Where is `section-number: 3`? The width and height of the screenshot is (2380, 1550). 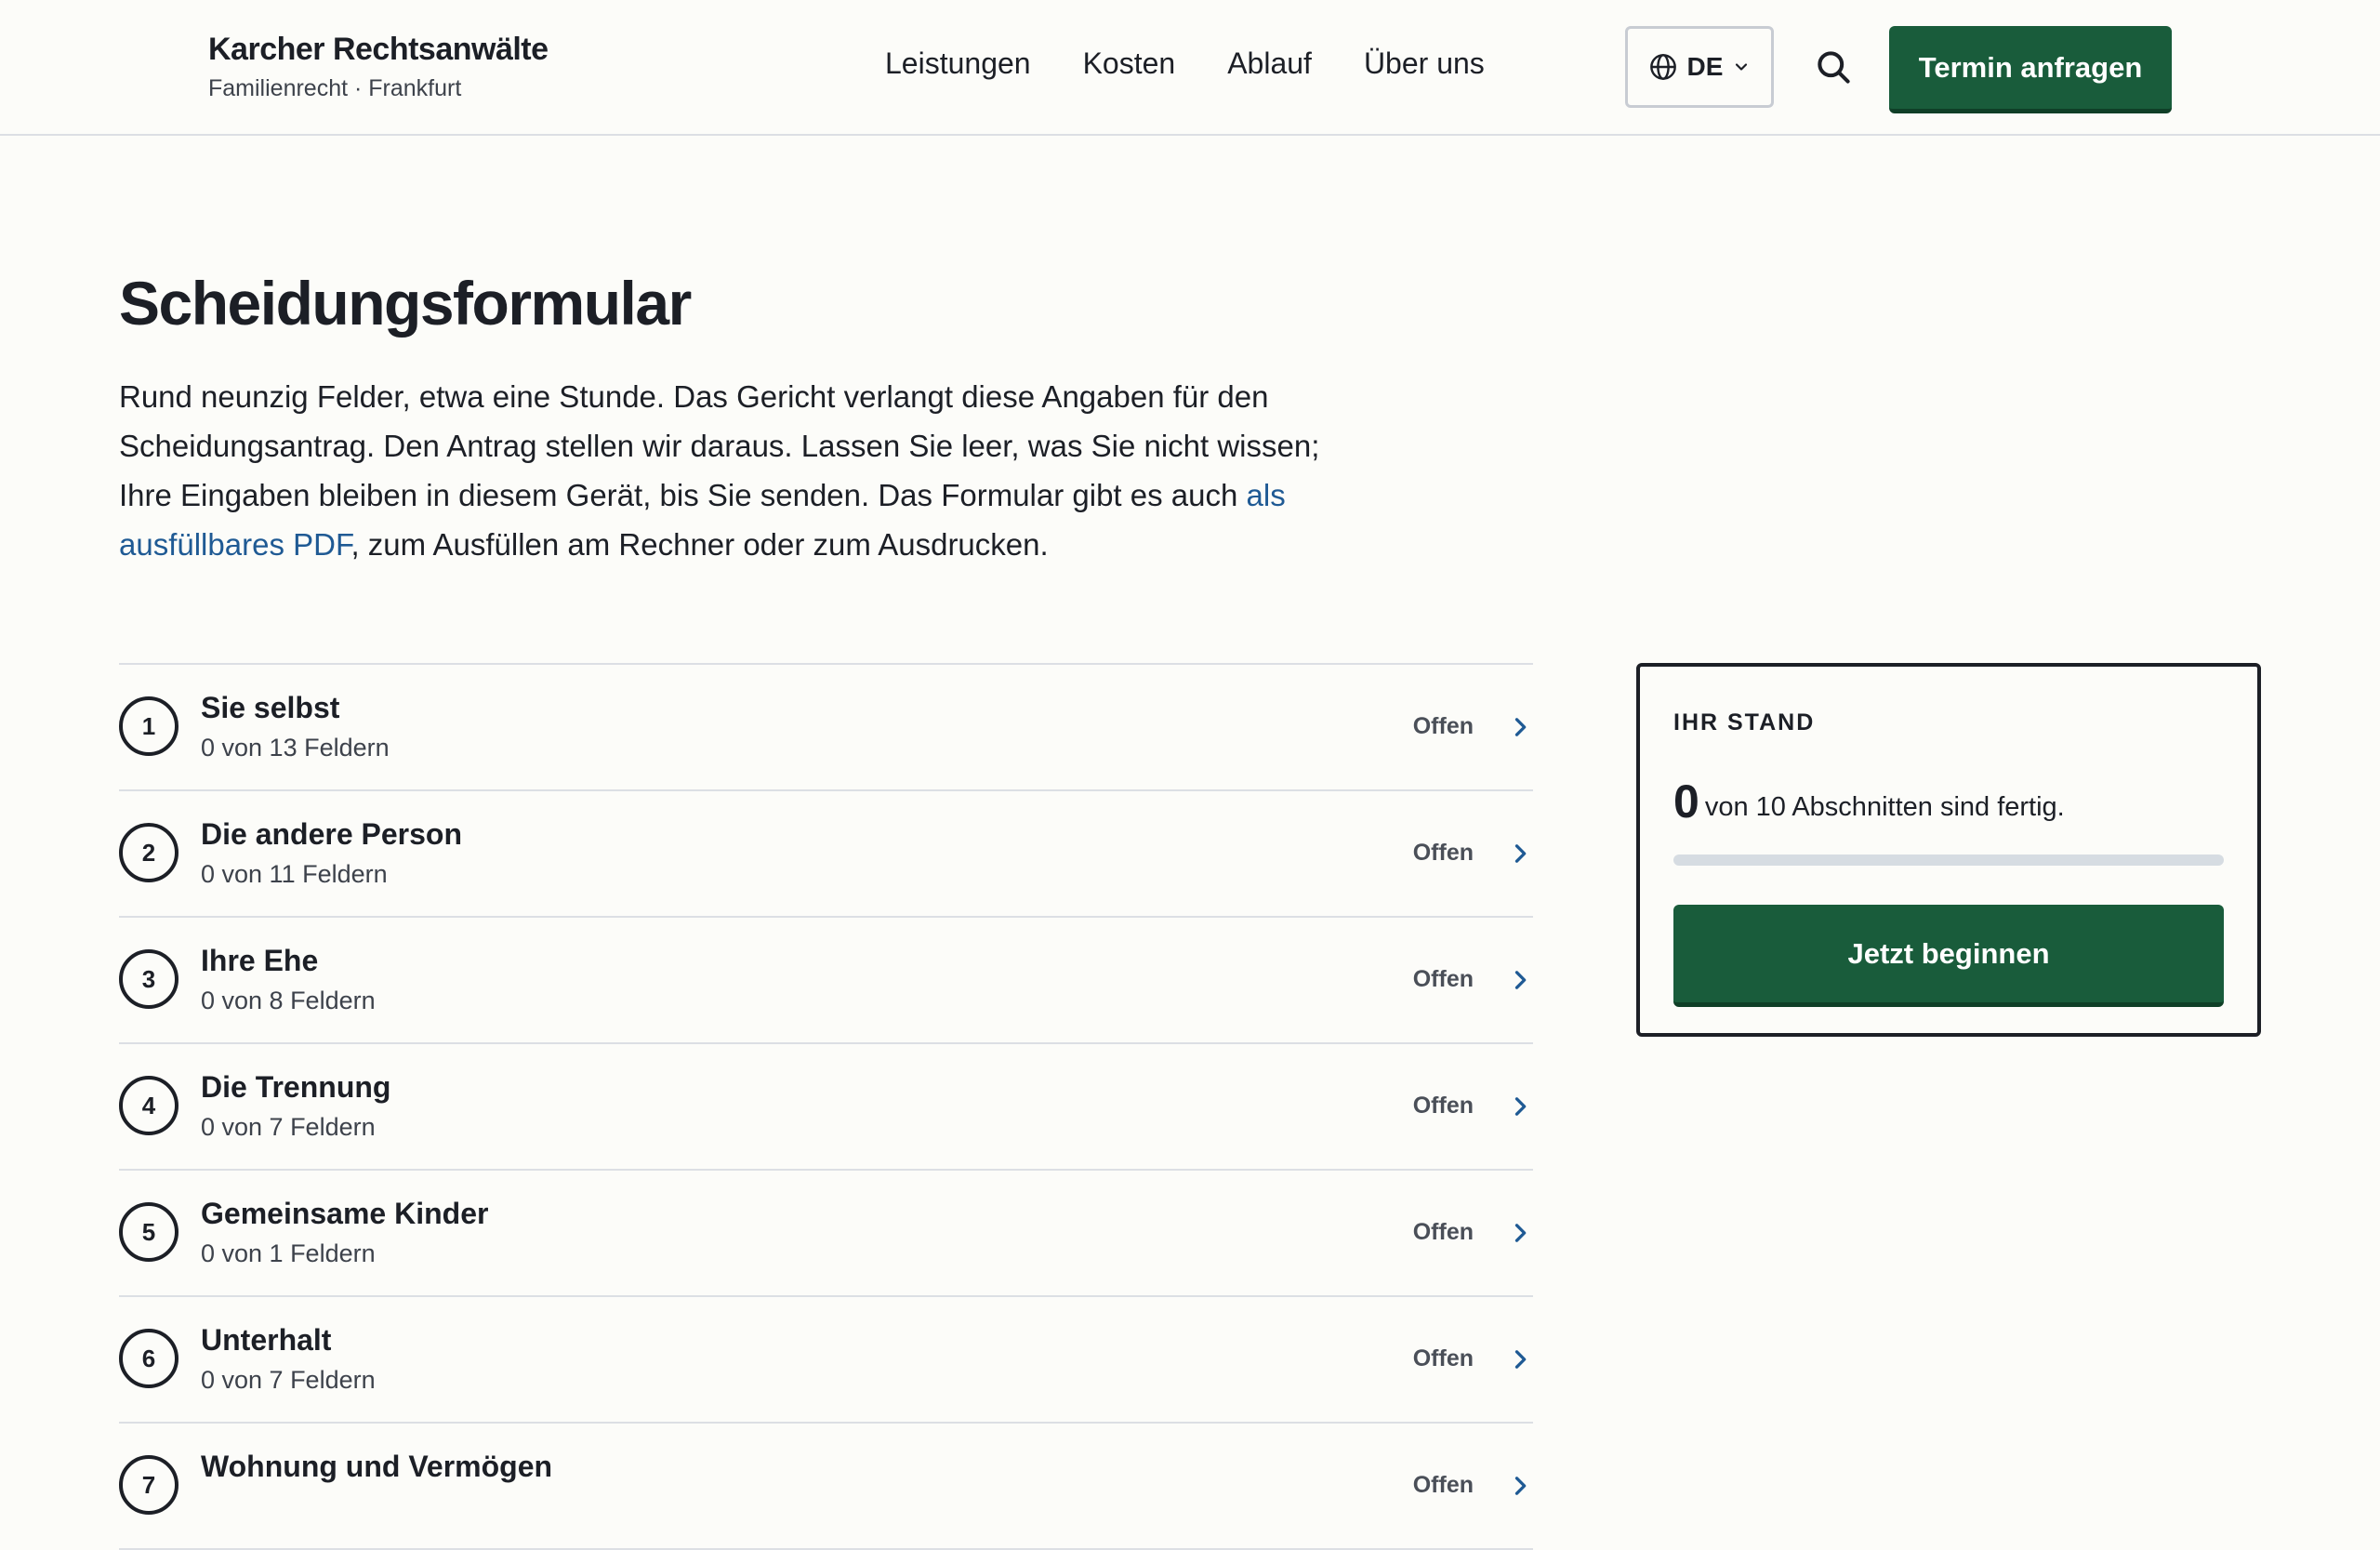
section-number: 3 is located at coordinates (148, 979).